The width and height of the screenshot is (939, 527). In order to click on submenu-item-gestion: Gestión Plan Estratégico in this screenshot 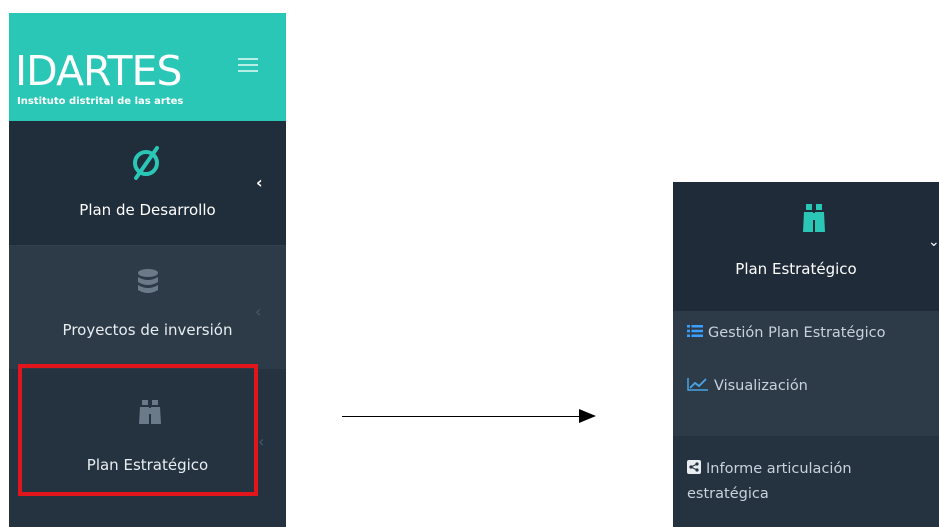, I will do `click(786, 336)`.